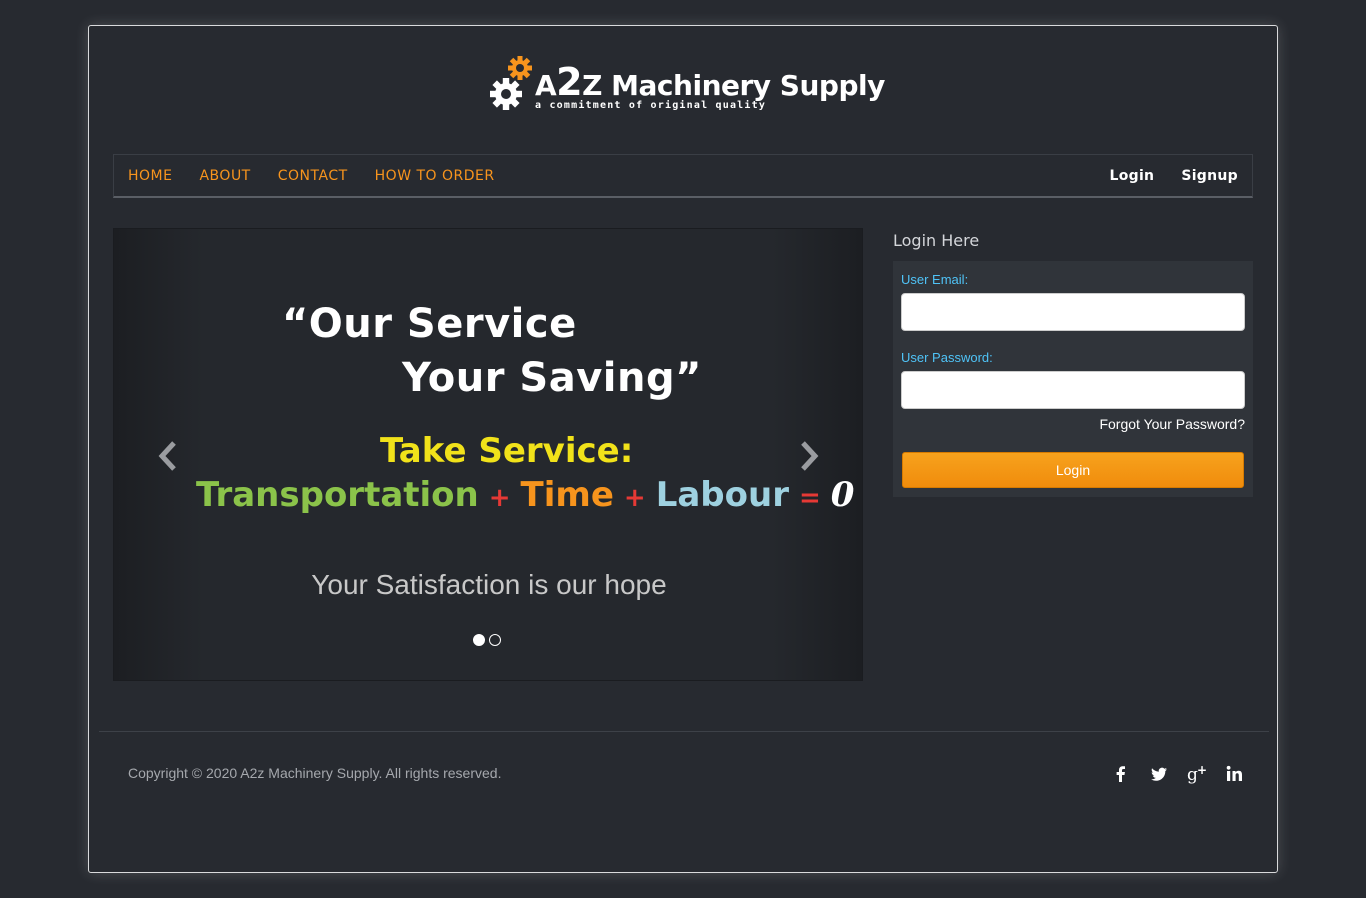  I want to click on chevron-left-icon, so click(167, 456).